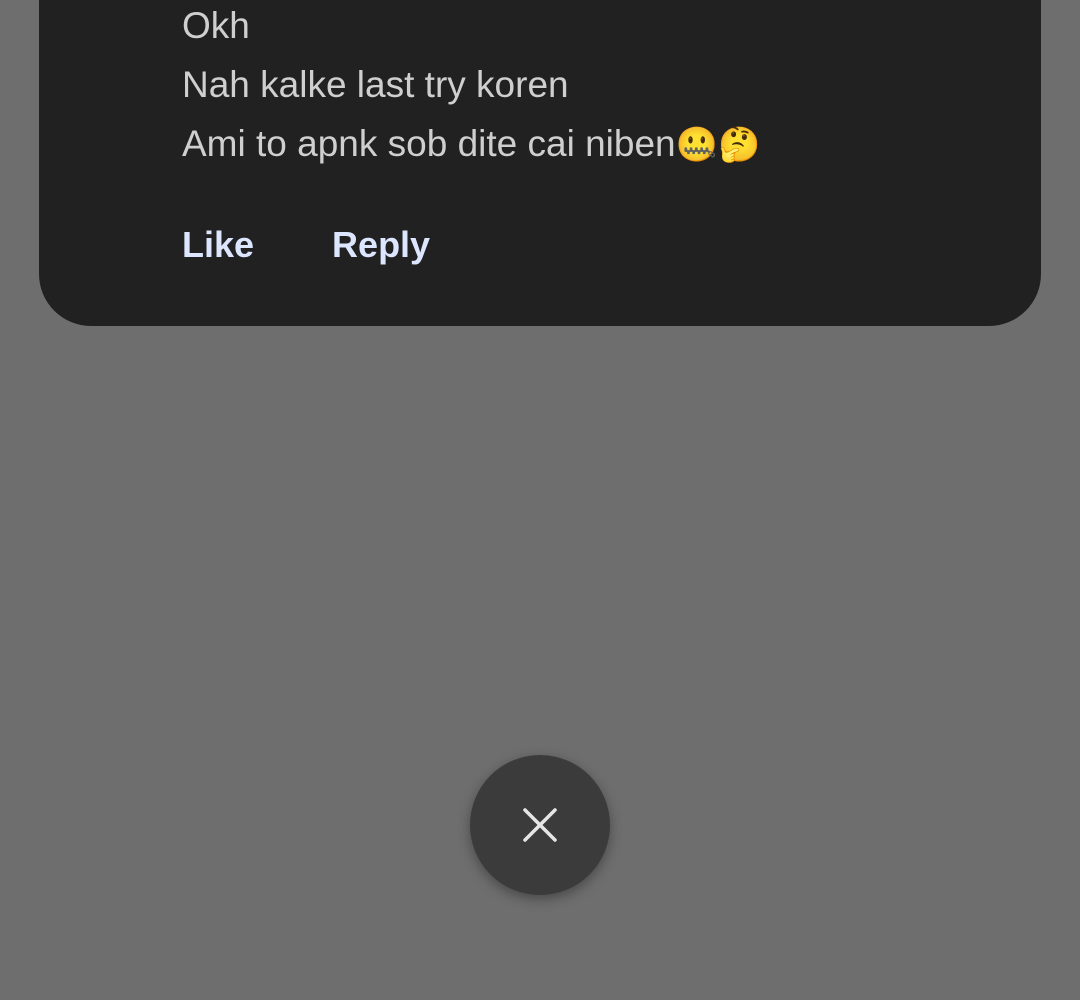  What do you see at coordinates (218, 245) in the screenshot?
I see `like-button: Like` at bounding box center [218, 245].